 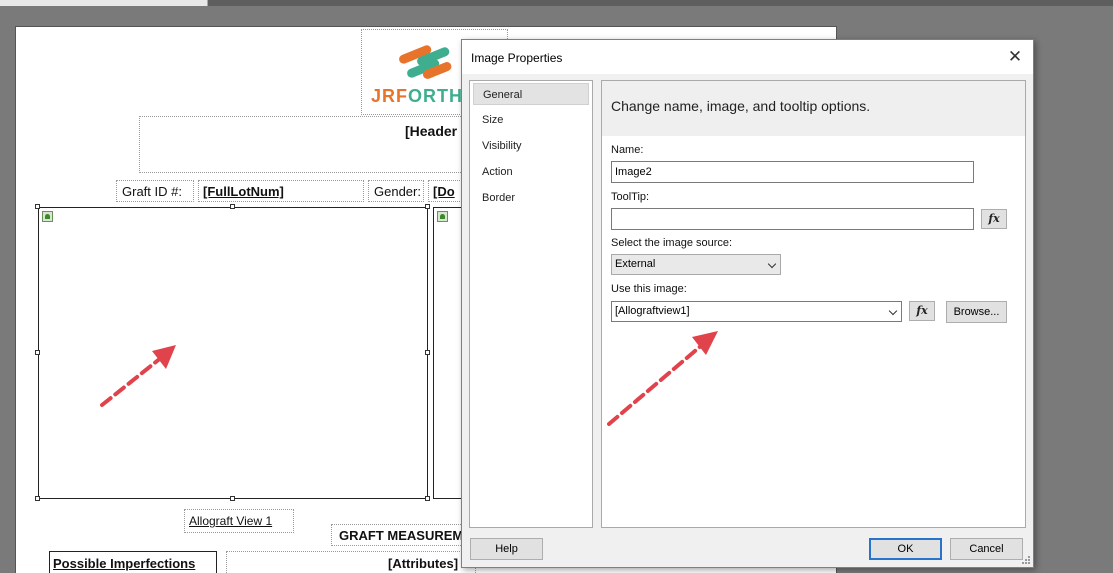 I want to click on image-source-label: Select the image source:, so click(x=672, y=243).